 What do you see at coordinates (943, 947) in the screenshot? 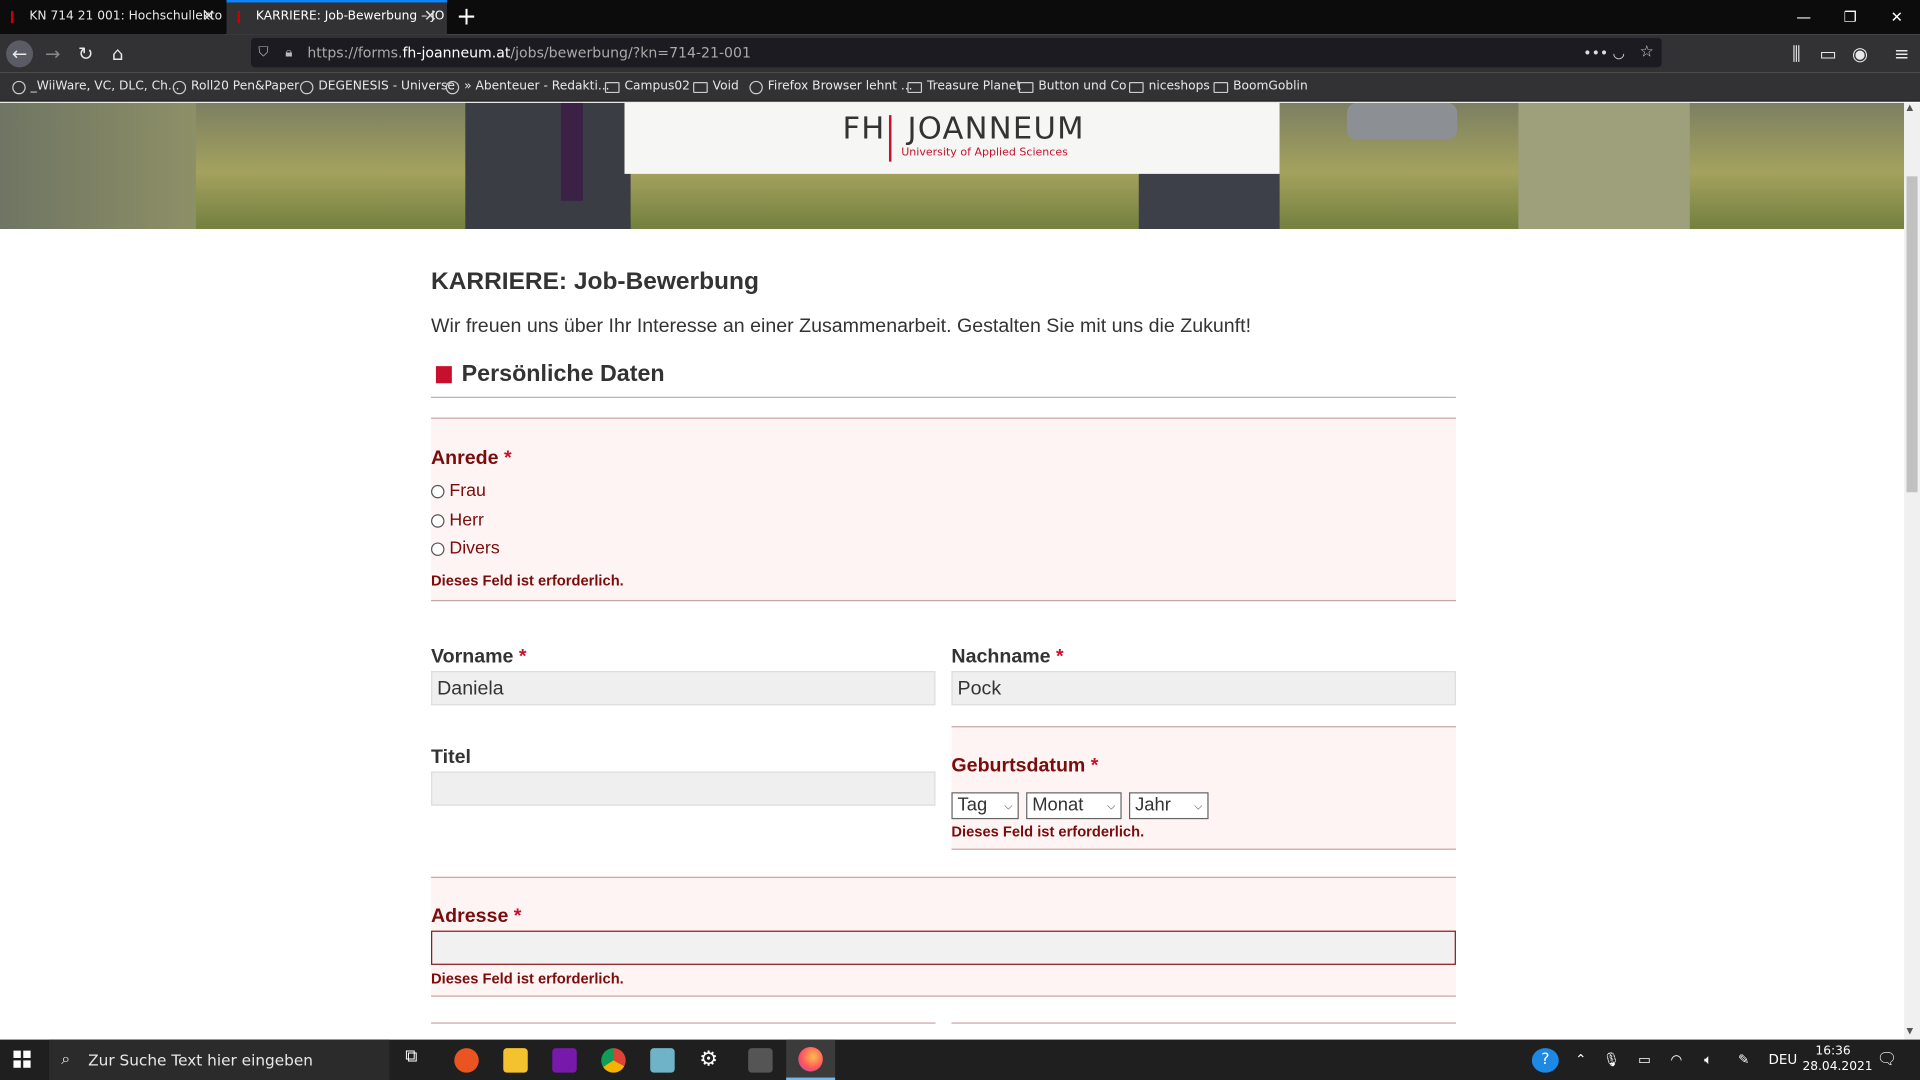
I see `adresse-input` at bounding box center [943, 947].